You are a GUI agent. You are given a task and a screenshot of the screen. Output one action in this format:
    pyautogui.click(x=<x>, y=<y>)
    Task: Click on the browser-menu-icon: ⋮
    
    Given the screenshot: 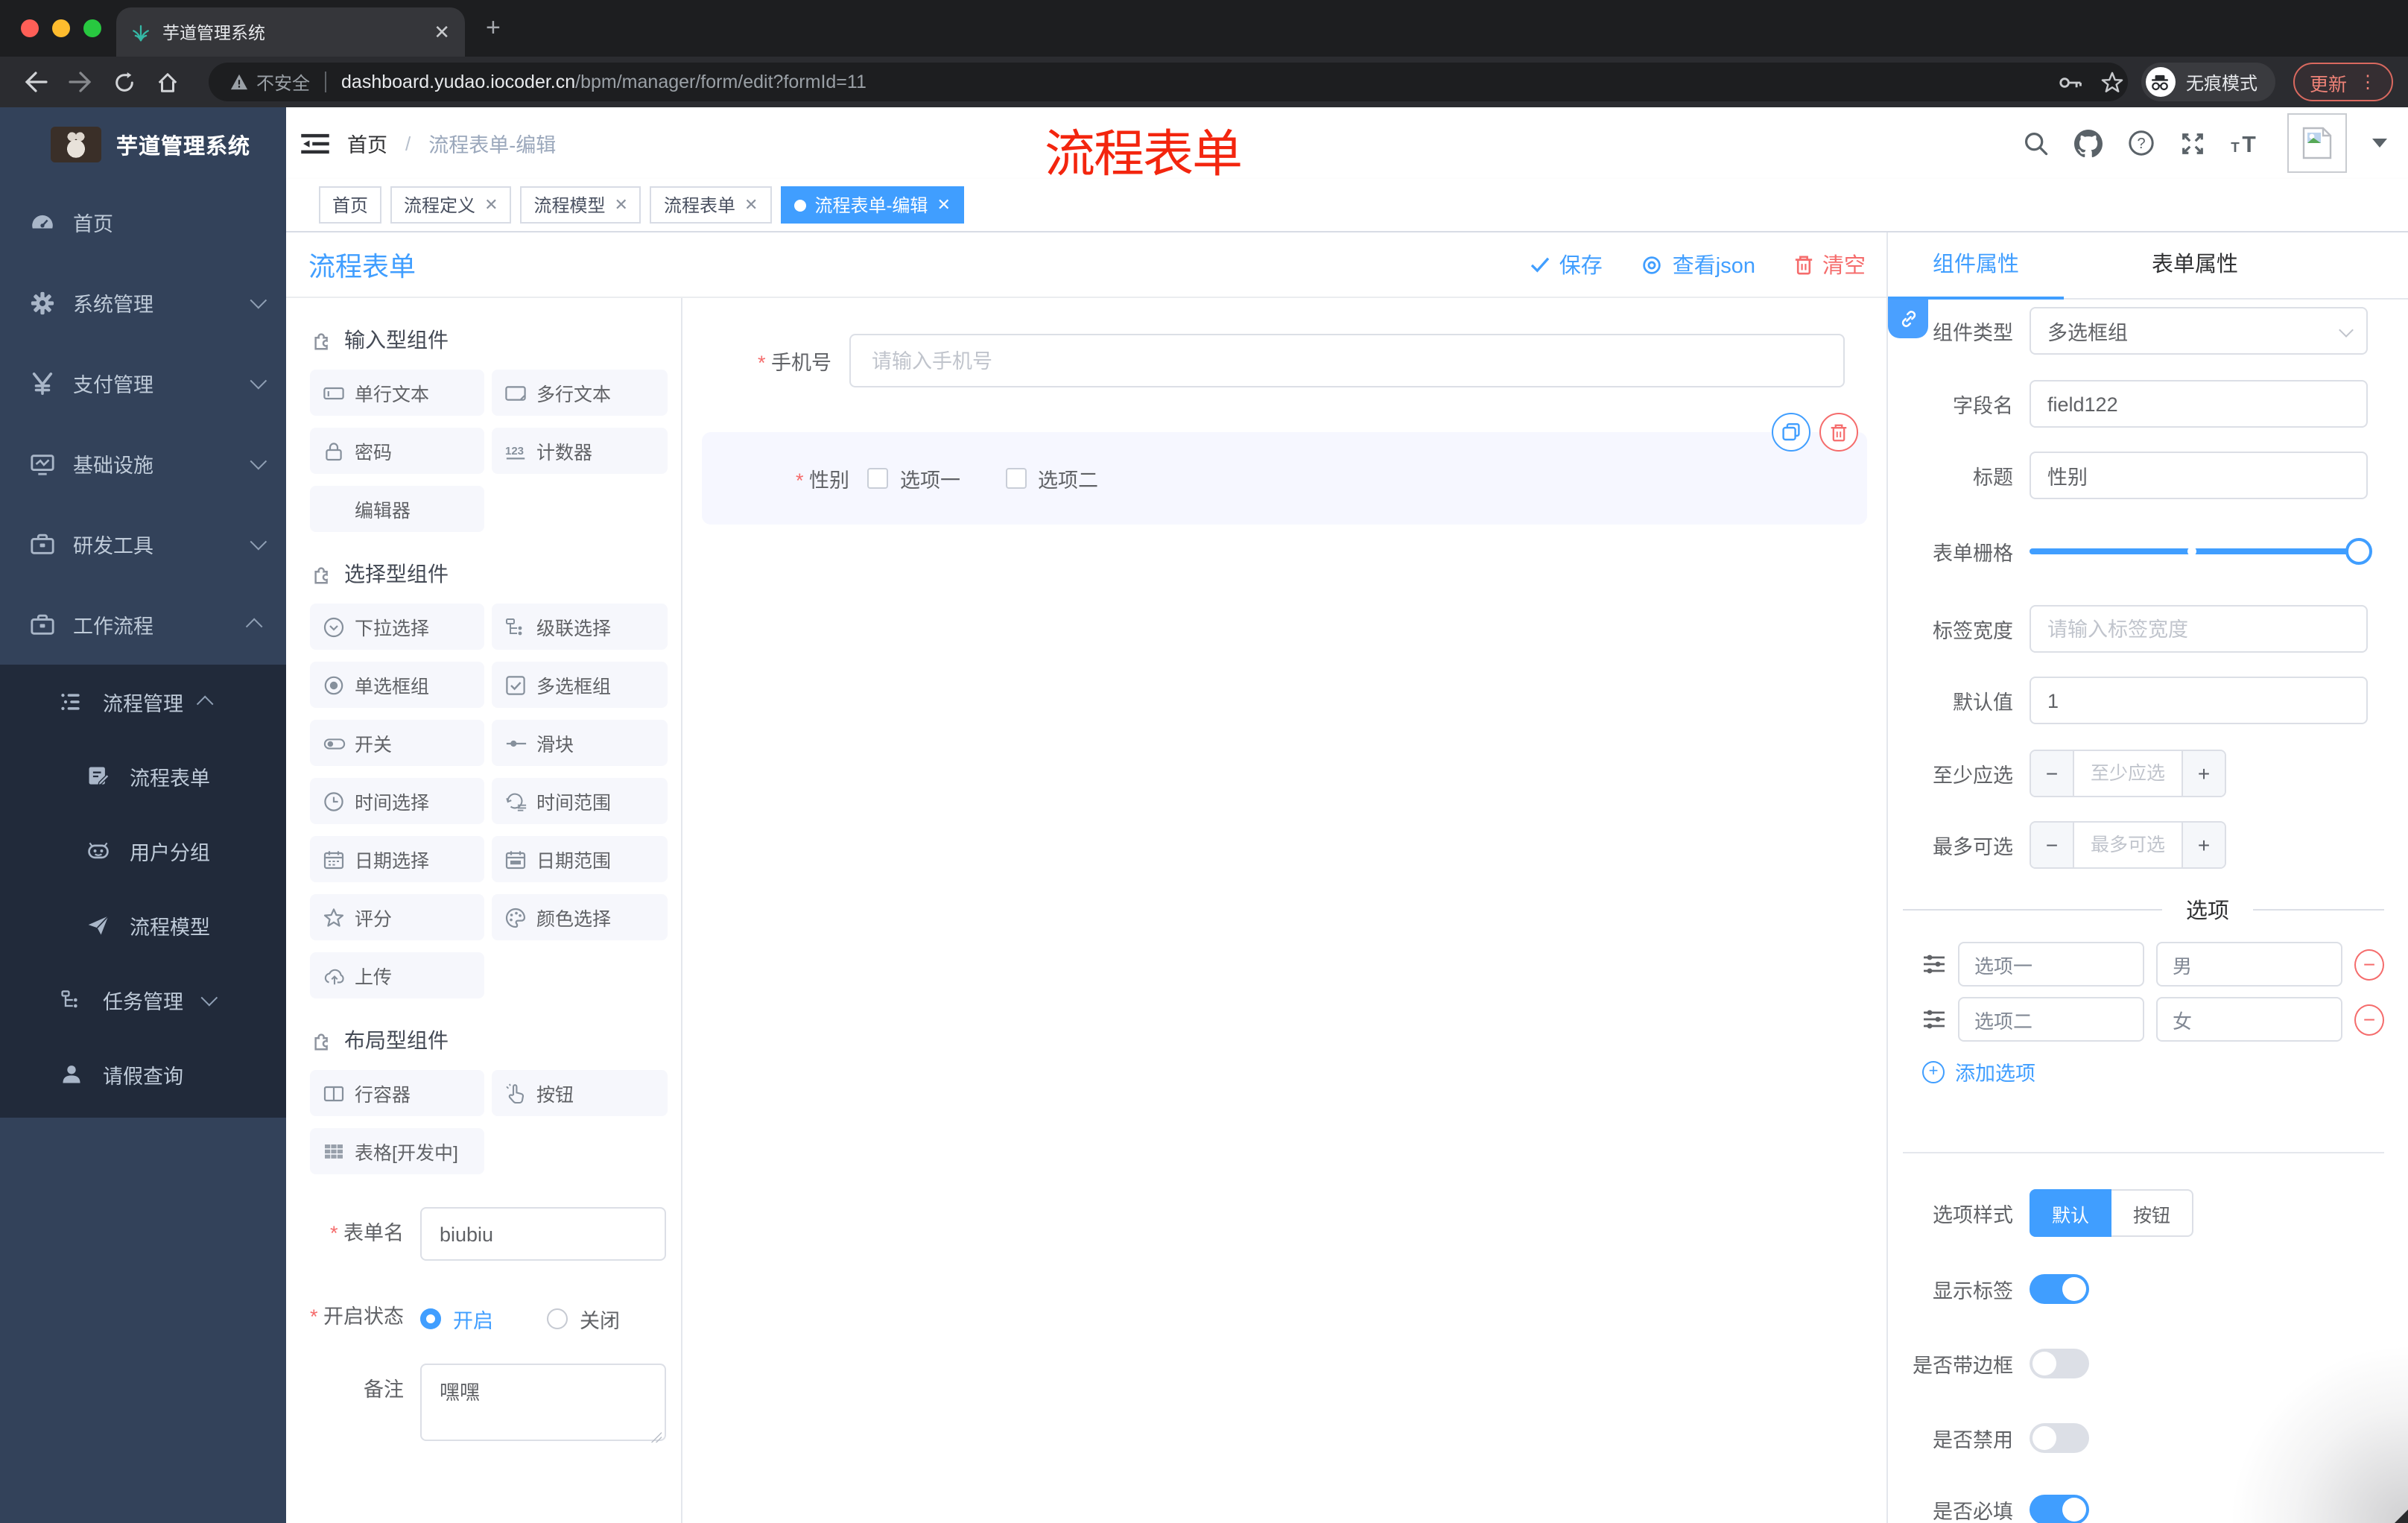 What is the action you would take?
    pyautogui.click(x=2368, y=82)
    